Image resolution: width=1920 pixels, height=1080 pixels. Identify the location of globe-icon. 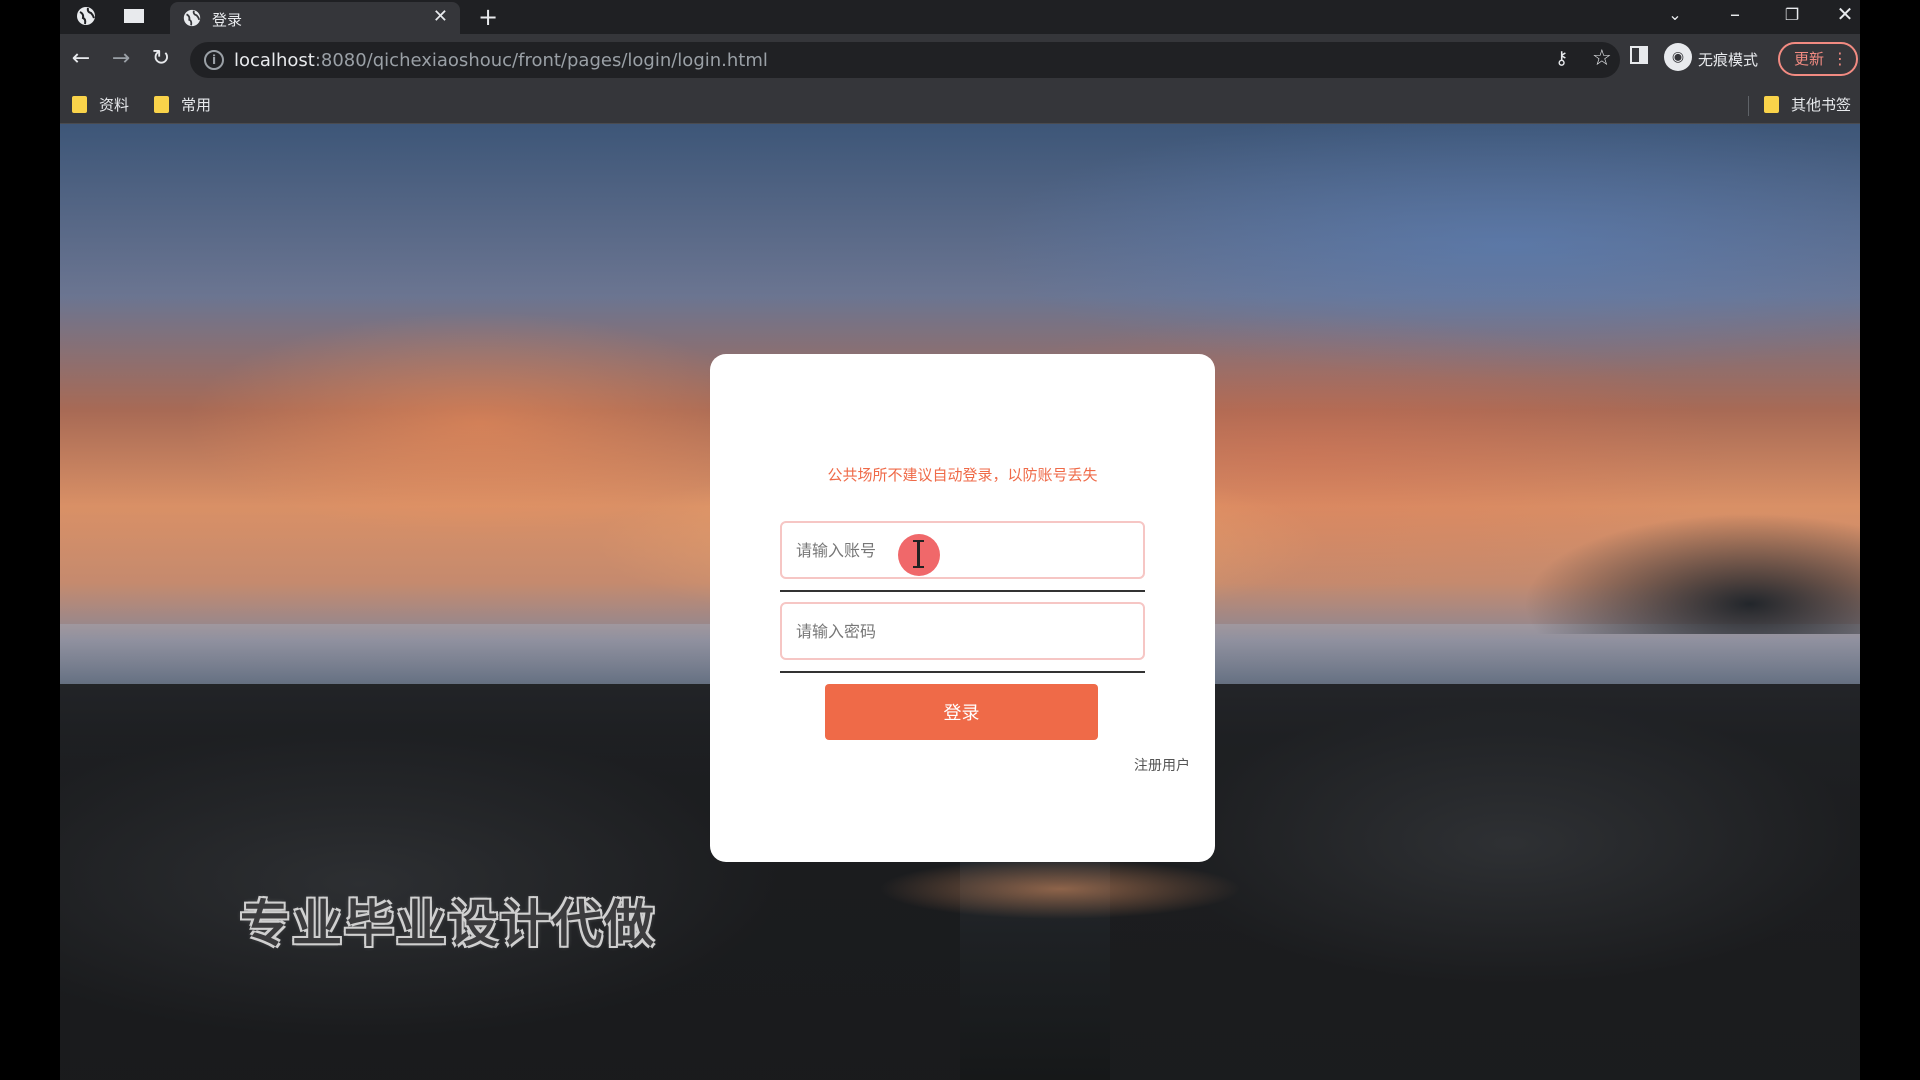
(86, 17).